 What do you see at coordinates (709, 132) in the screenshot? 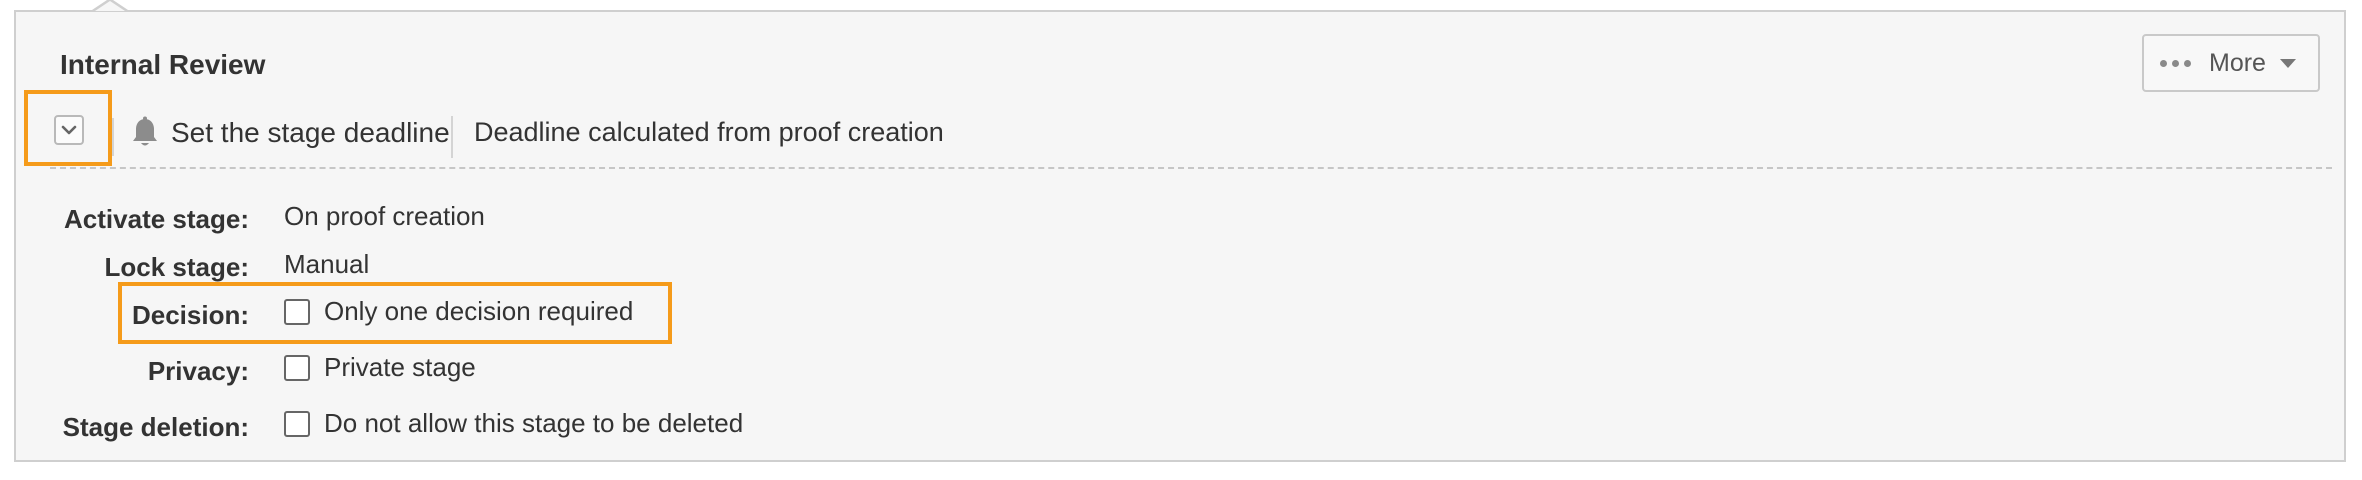
I see `deadline-info: Deadline calculated from proof creation` at bounding box center [709, 132].